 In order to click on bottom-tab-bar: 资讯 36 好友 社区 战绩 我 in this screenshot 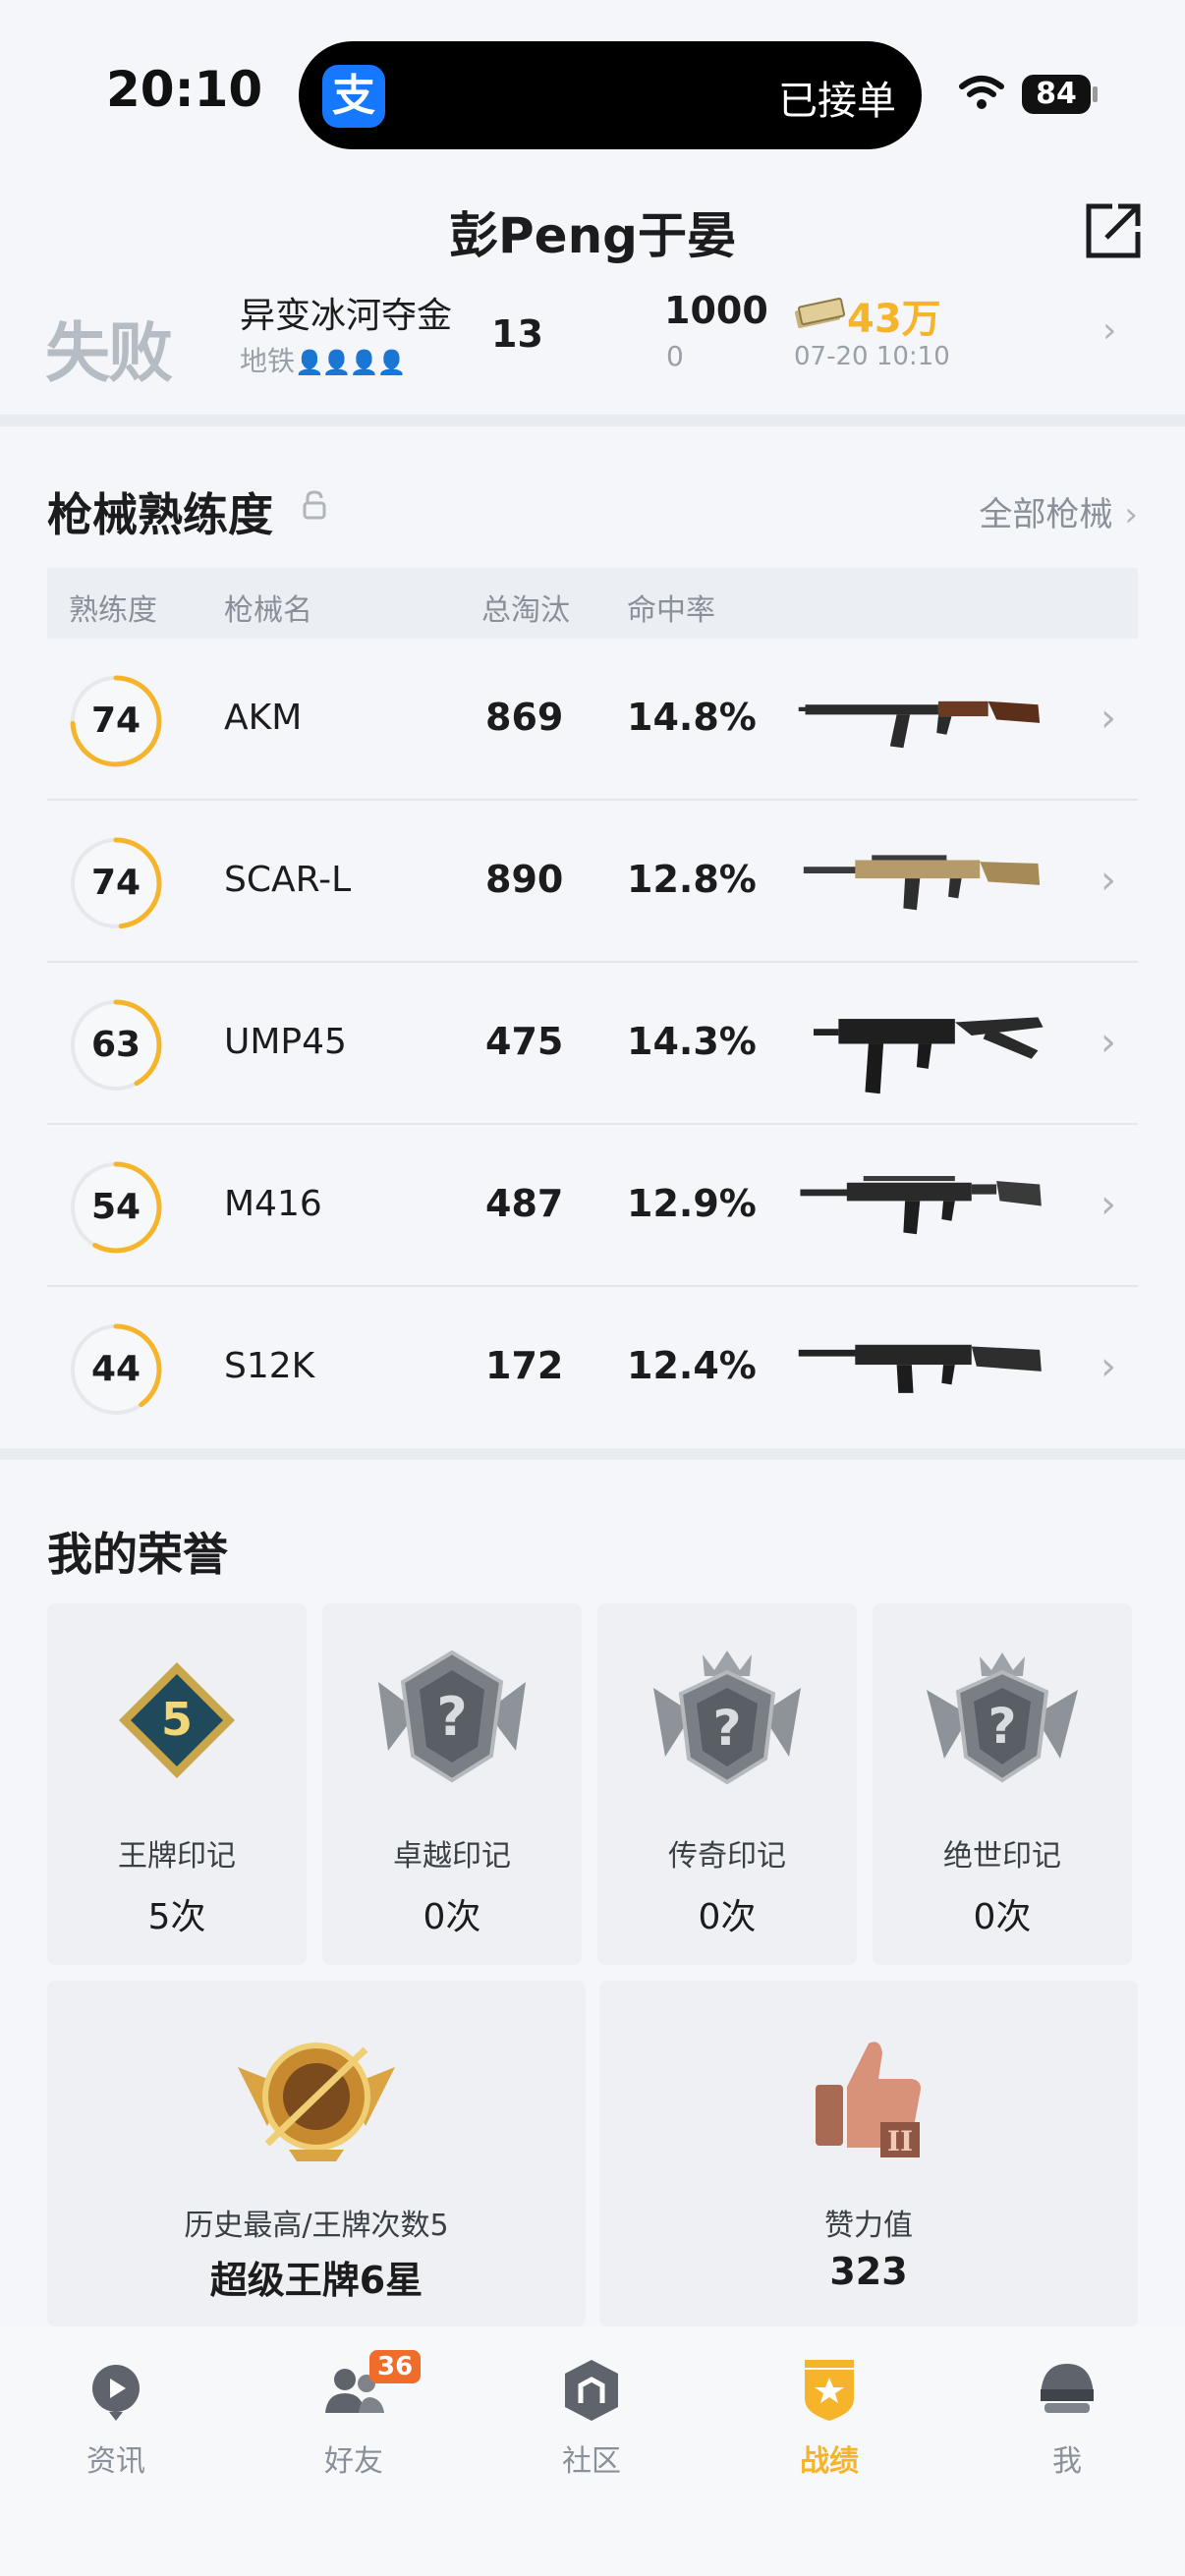, I will do `click(592, 2451)`.